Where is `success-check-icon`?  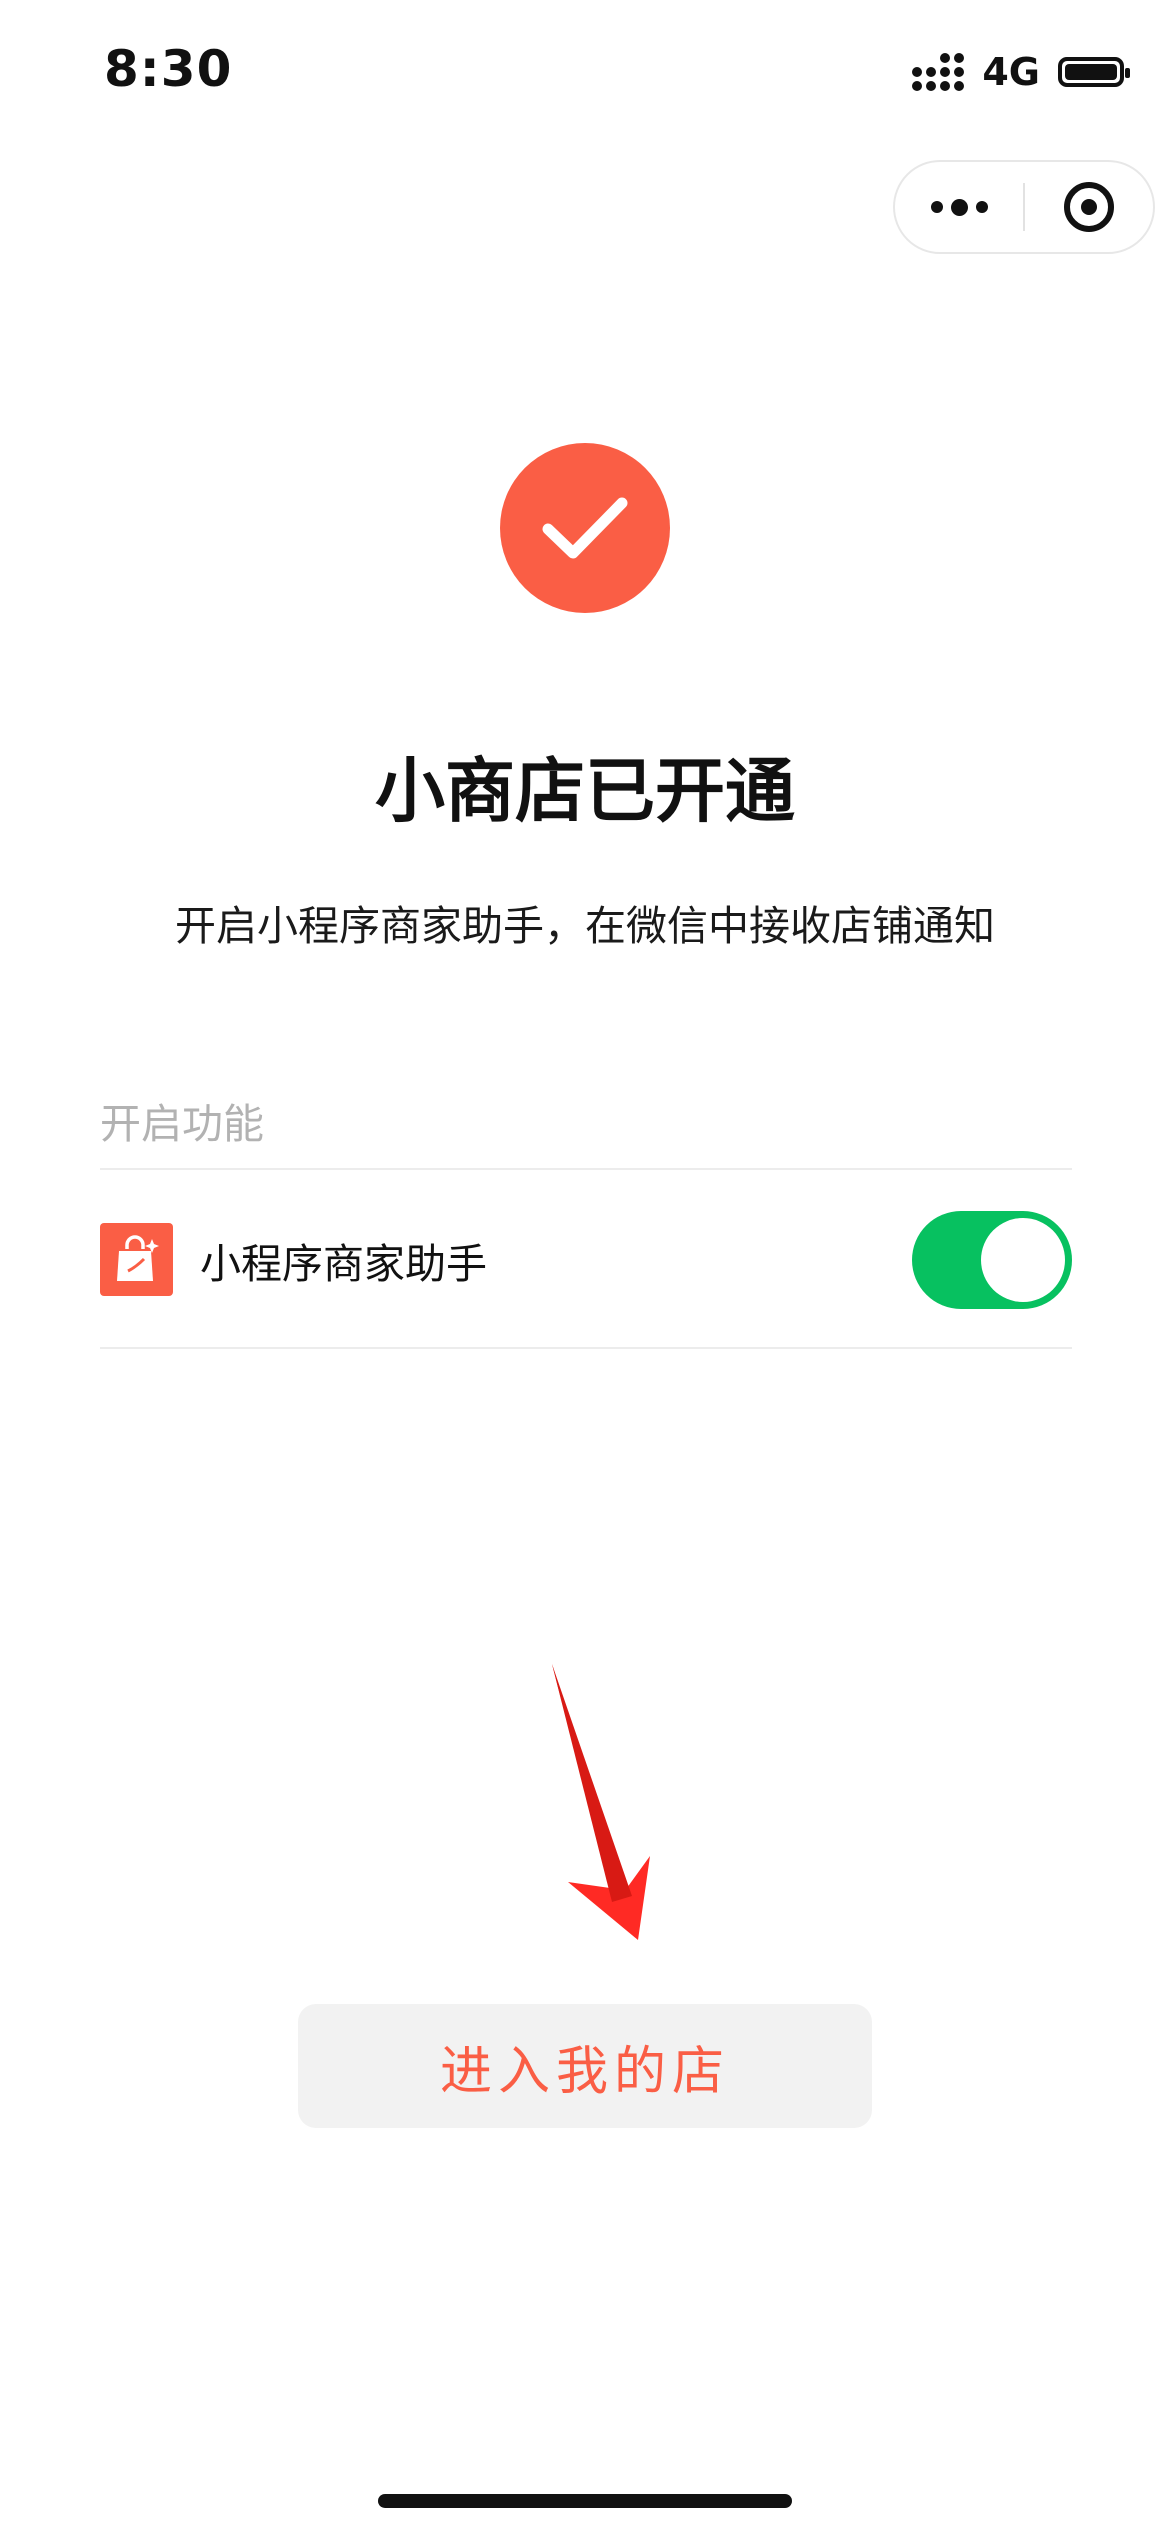
success-check-icon is located at coordinates (585, 528).